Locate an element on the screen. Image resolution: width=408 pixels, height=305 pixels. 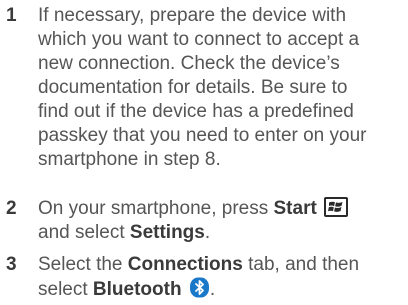
step-text-line: select Bluetooth . is located at coordinates (220, 289).